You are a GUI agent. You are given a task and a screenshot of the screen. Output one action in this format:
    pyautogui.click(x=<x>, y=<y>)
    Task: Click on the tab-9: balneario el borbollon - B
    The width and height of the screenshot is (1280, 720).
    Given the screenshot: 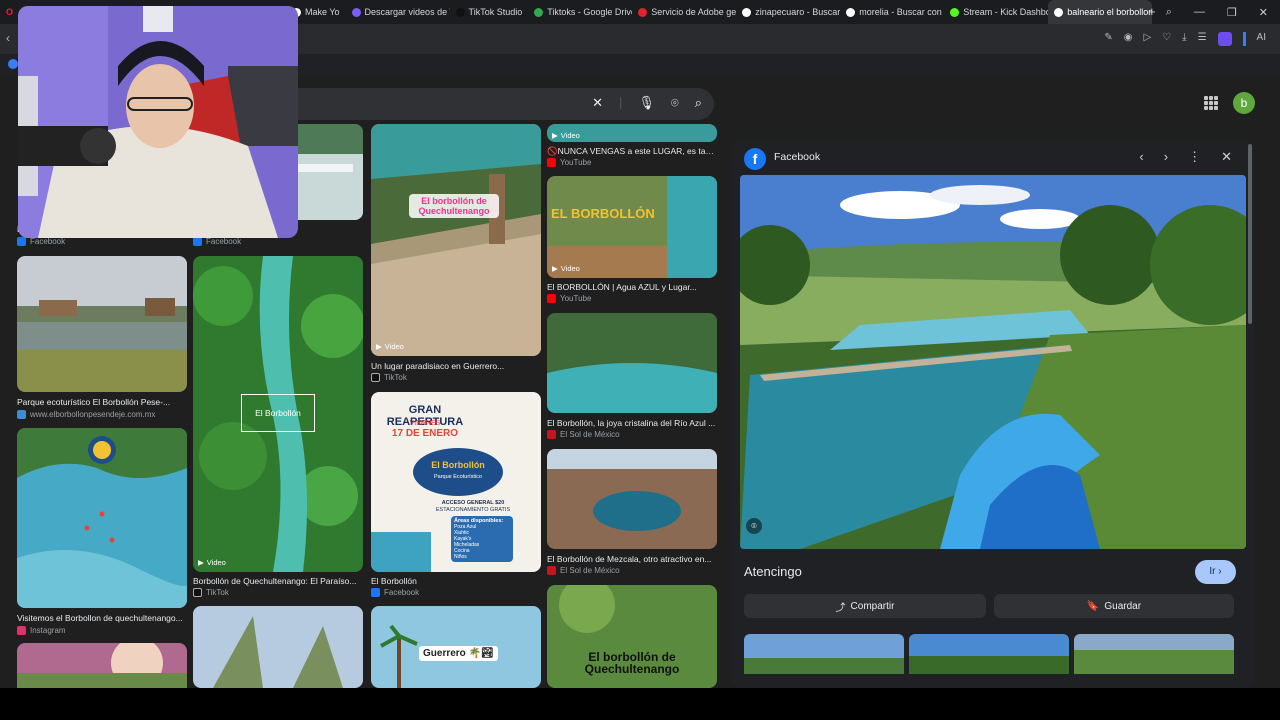 What is the action you would take?
    pyautogui.click(x=1100, y=12)
    